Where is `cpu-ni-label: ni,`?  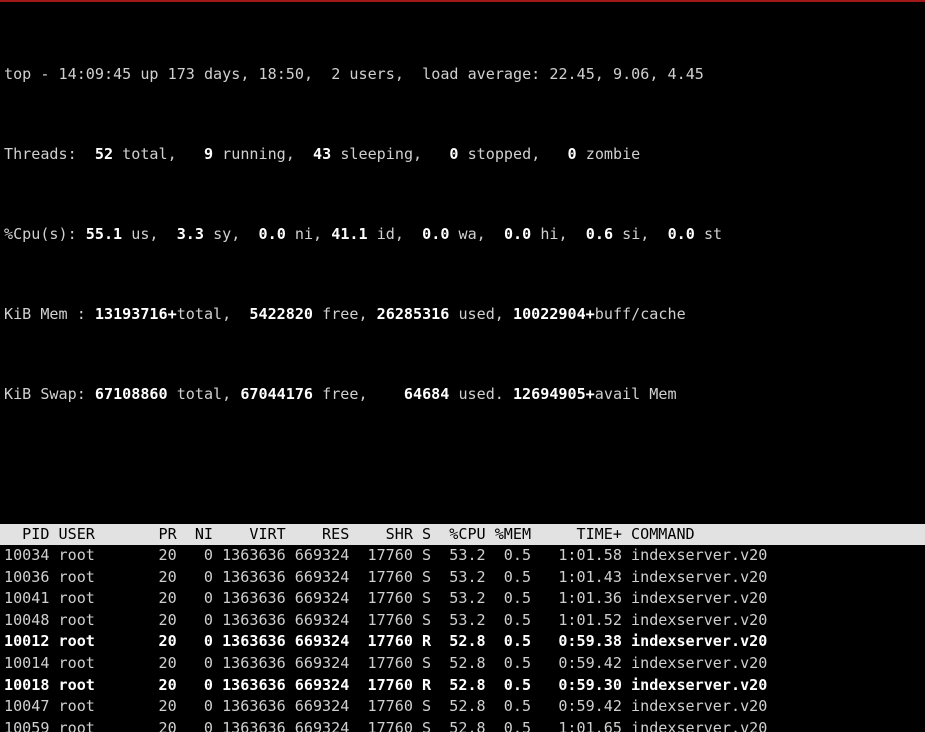 cpu-ni-label: ni, is located at coordinates (308, 234).